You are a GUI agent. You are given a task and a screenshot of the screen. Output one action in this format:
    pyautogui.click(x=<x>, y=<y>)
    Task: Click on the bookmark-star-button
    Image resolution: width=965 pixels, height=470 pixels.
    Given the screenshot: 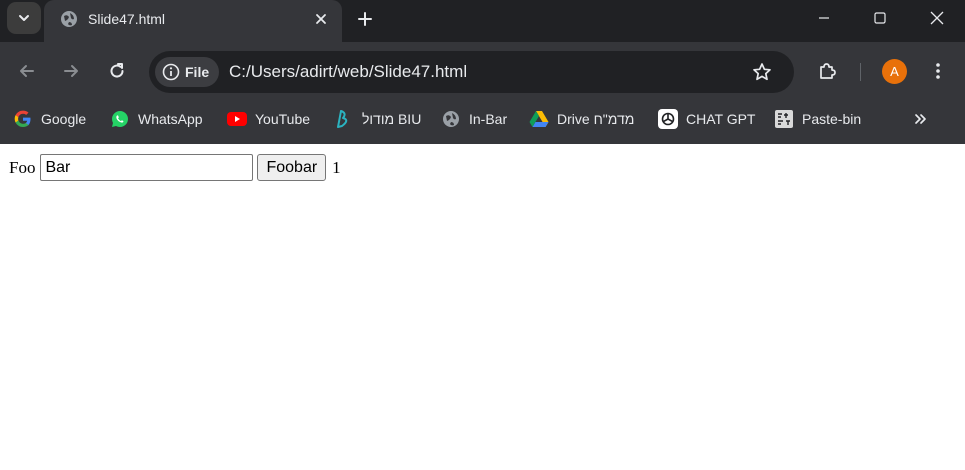 What is the action you would take?
    pyautogui.click(x=762, y=72)
    